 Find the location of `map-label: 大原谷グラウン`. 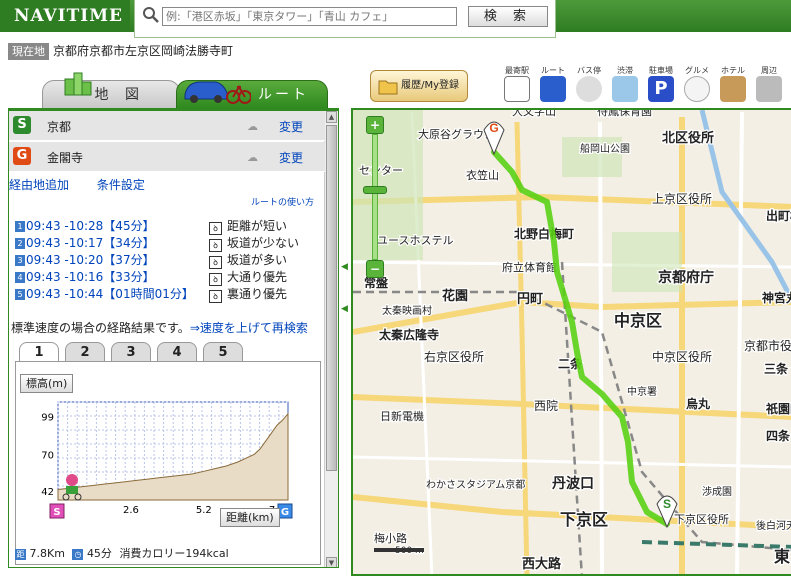

map-label: 大原谷グラウン is located at coordinates (457, 134).